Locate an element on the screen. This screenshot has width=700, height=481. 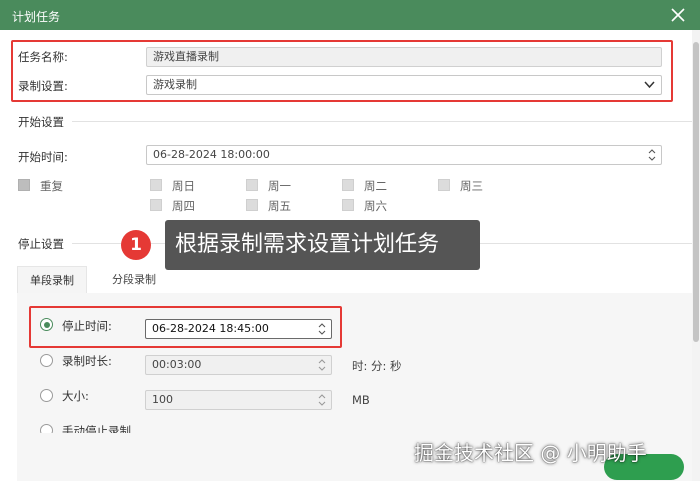
day-label-tue: 周二 is located at coordinates (375, 186).